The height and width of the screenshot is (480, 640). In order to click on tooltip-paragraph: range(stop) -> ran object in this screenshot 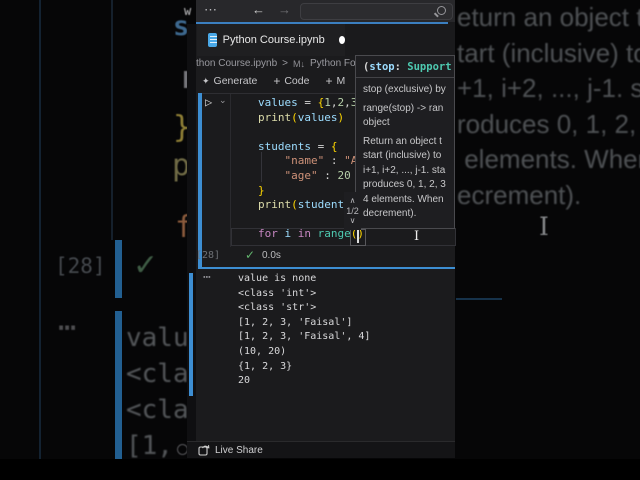, I will do `click(408, 116)`.